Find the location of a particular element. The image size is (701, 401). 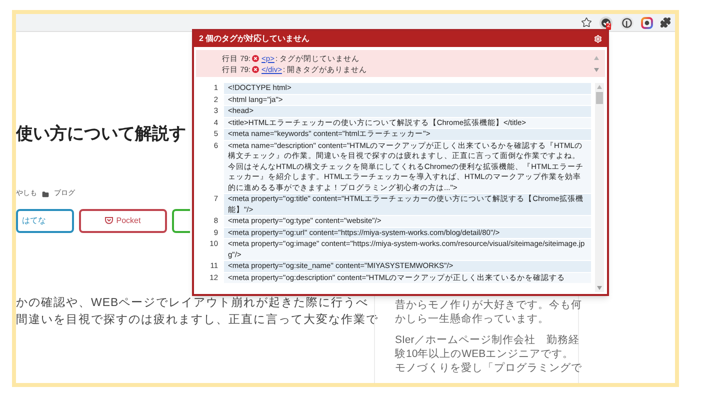

pin-icon is located at coordinates (627, 23).